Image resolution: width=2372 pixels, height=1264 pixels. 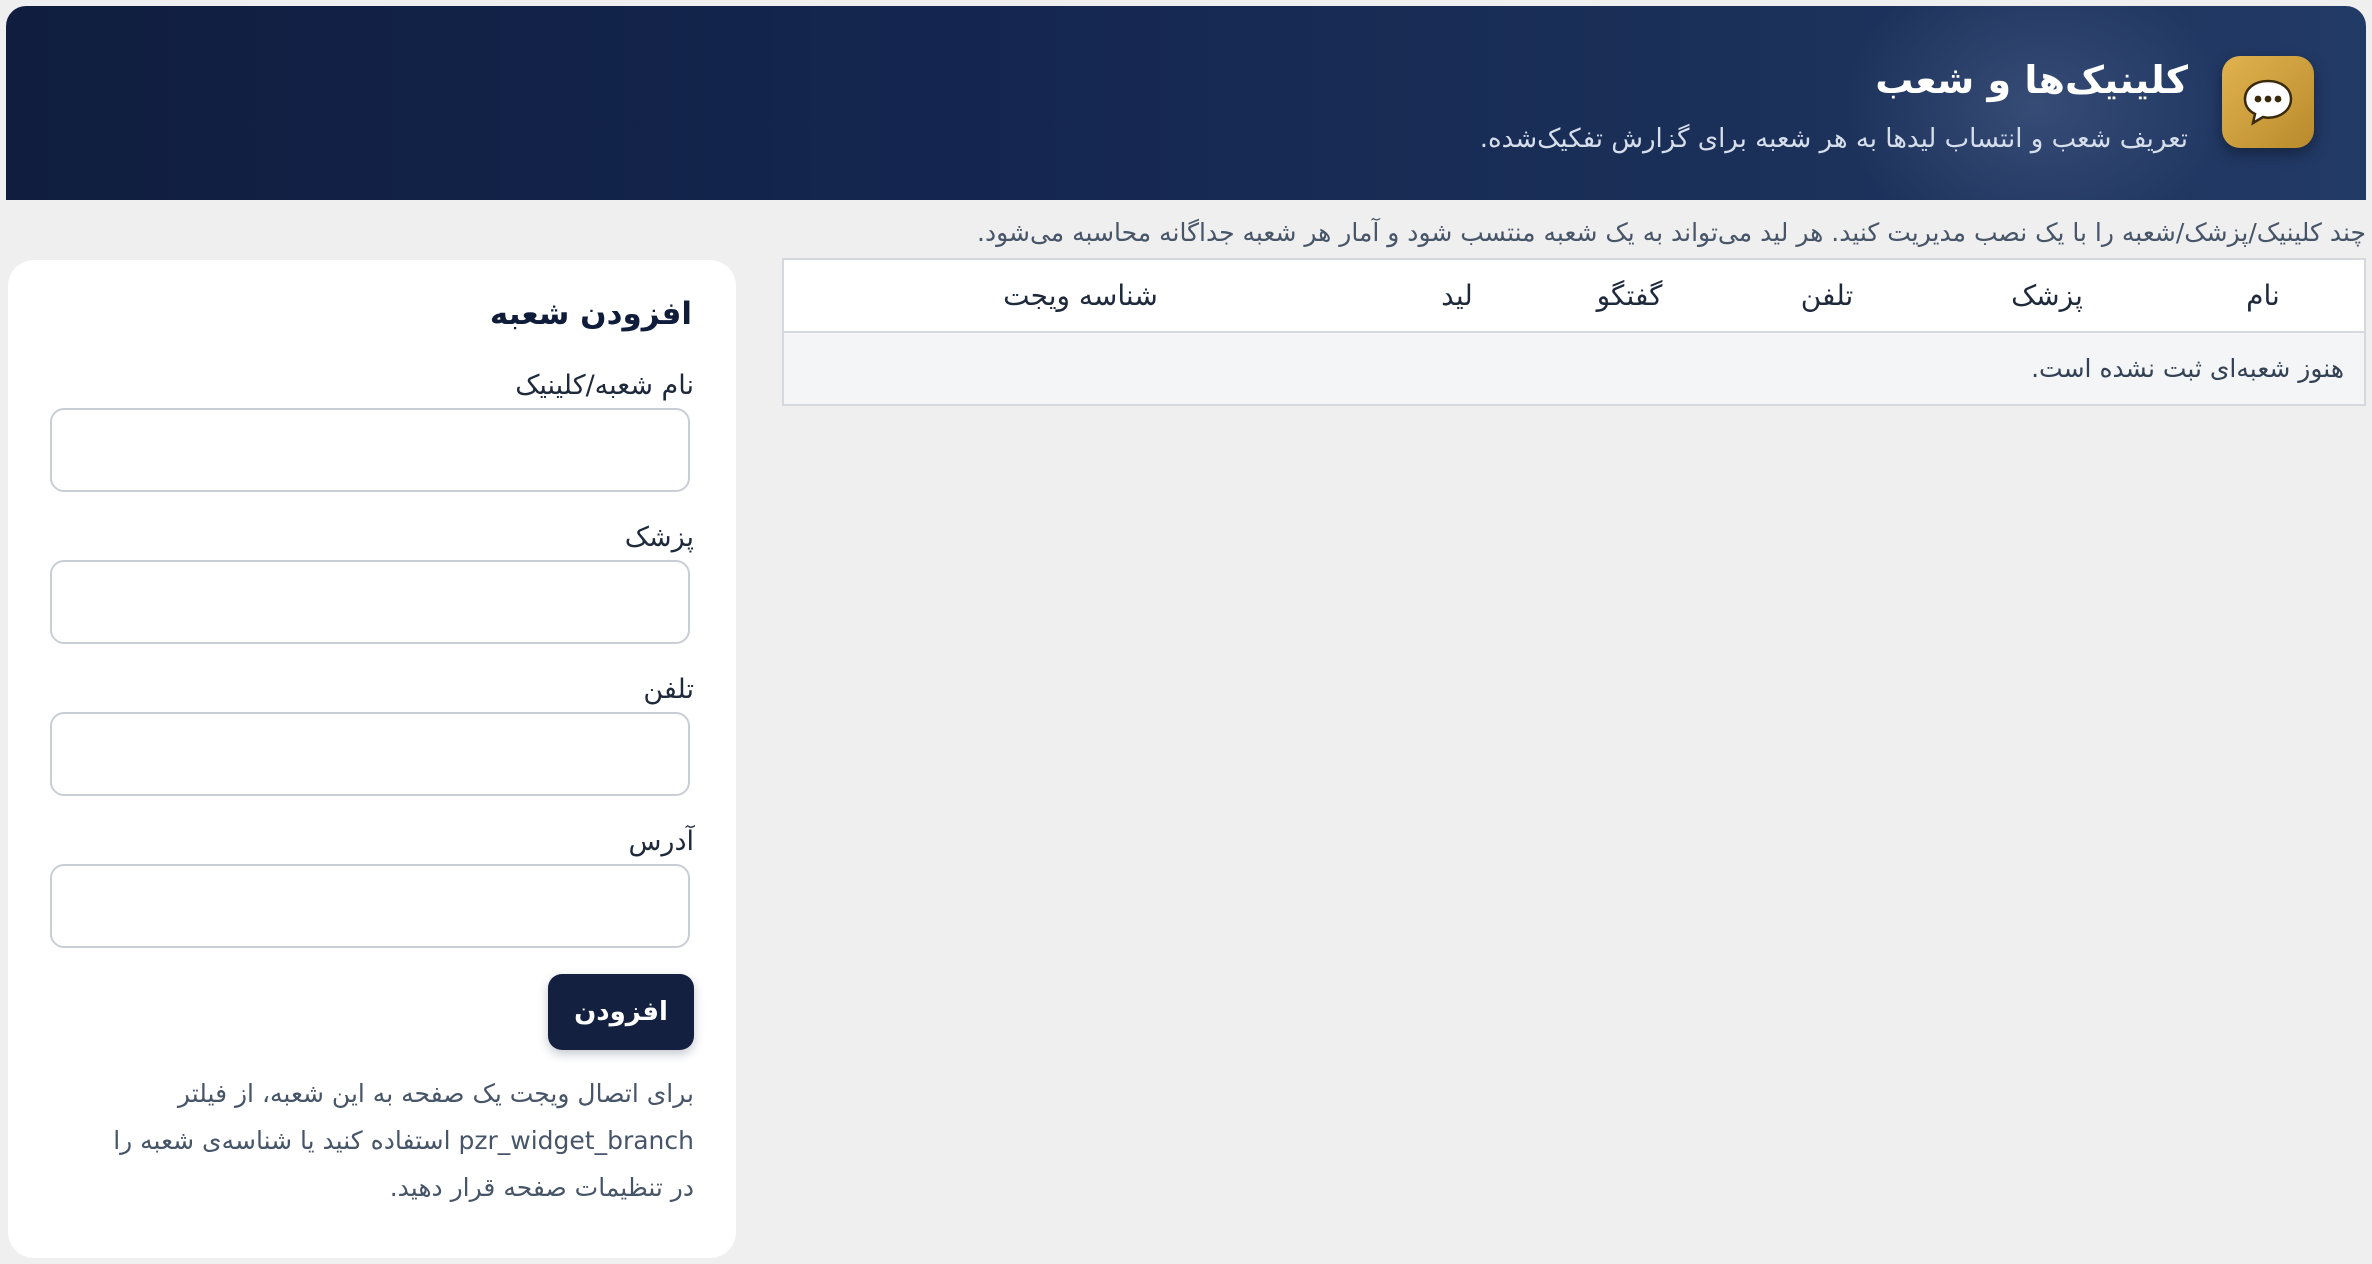 I want to click on page-title: کلینیک‌ها و شعب, so click(x=2031, y=80).